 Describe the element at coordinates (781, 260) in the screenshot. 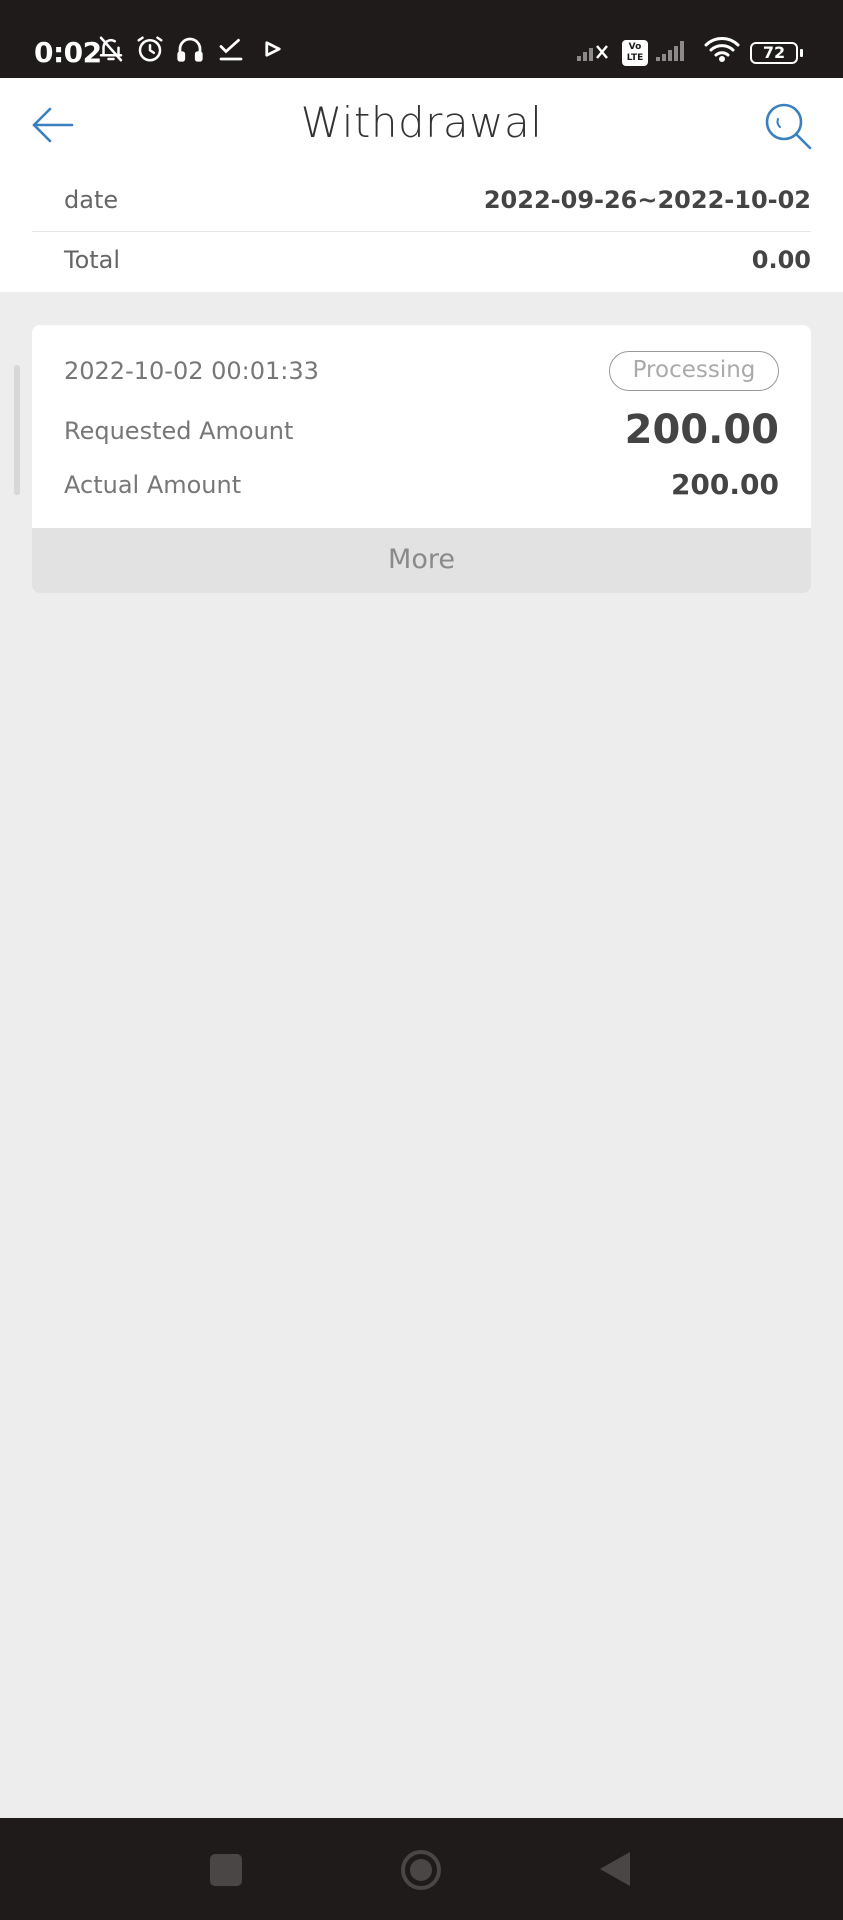

I see `total-value: 0.00` at that location.